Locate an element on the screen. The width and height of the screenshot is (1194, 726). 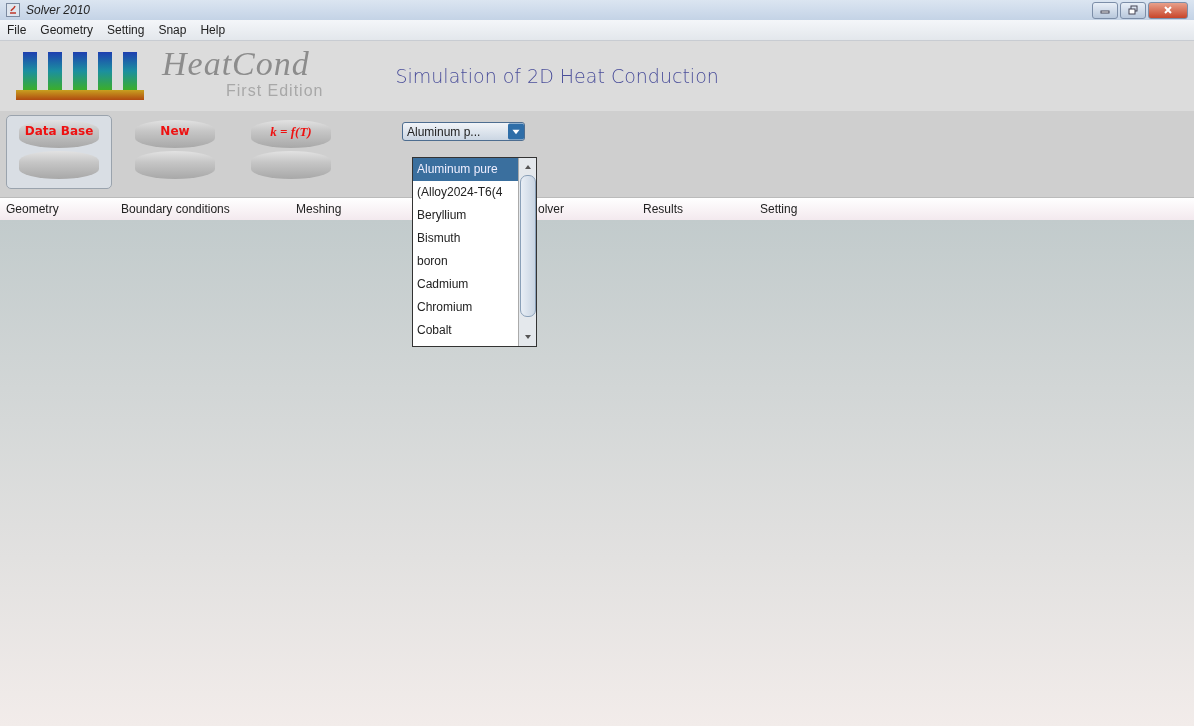
logo-text: HeatCond is located at coordinates (236, 64).